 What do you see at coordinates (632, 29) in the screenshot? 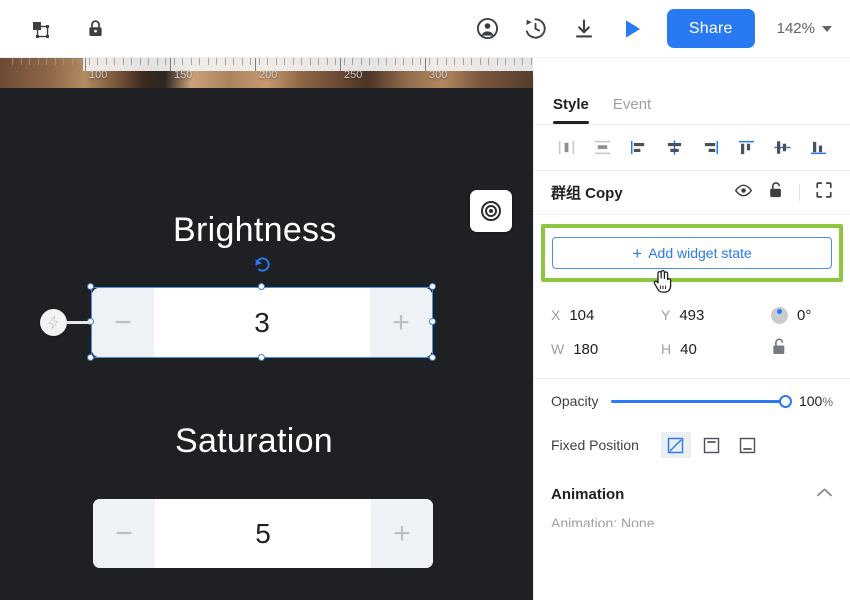
I see `play-icon` at bounding box center [632, 29].